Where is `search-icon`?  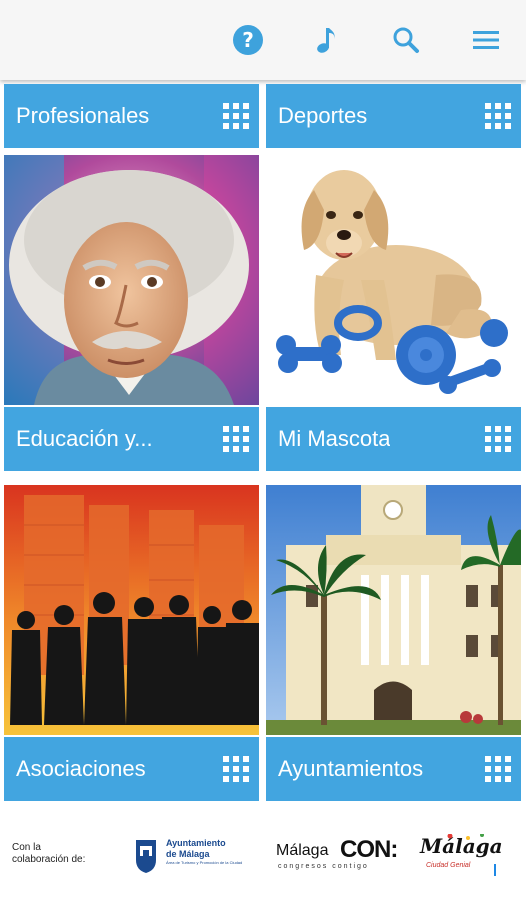 search-icon is located at coordinates (406, 40).